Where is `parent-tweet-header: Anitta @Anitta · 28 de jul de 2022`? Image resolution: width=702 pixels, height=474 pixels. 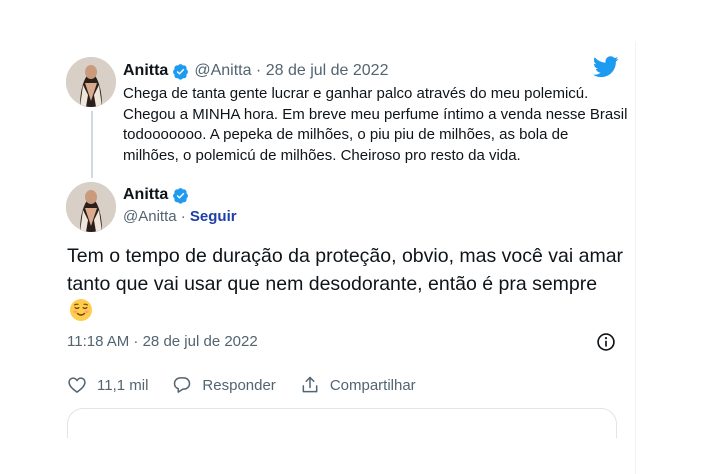 parent-tweet-header: Anitta @Anitta · 28 de jul de 2022 is located at coordinates (255, 71).